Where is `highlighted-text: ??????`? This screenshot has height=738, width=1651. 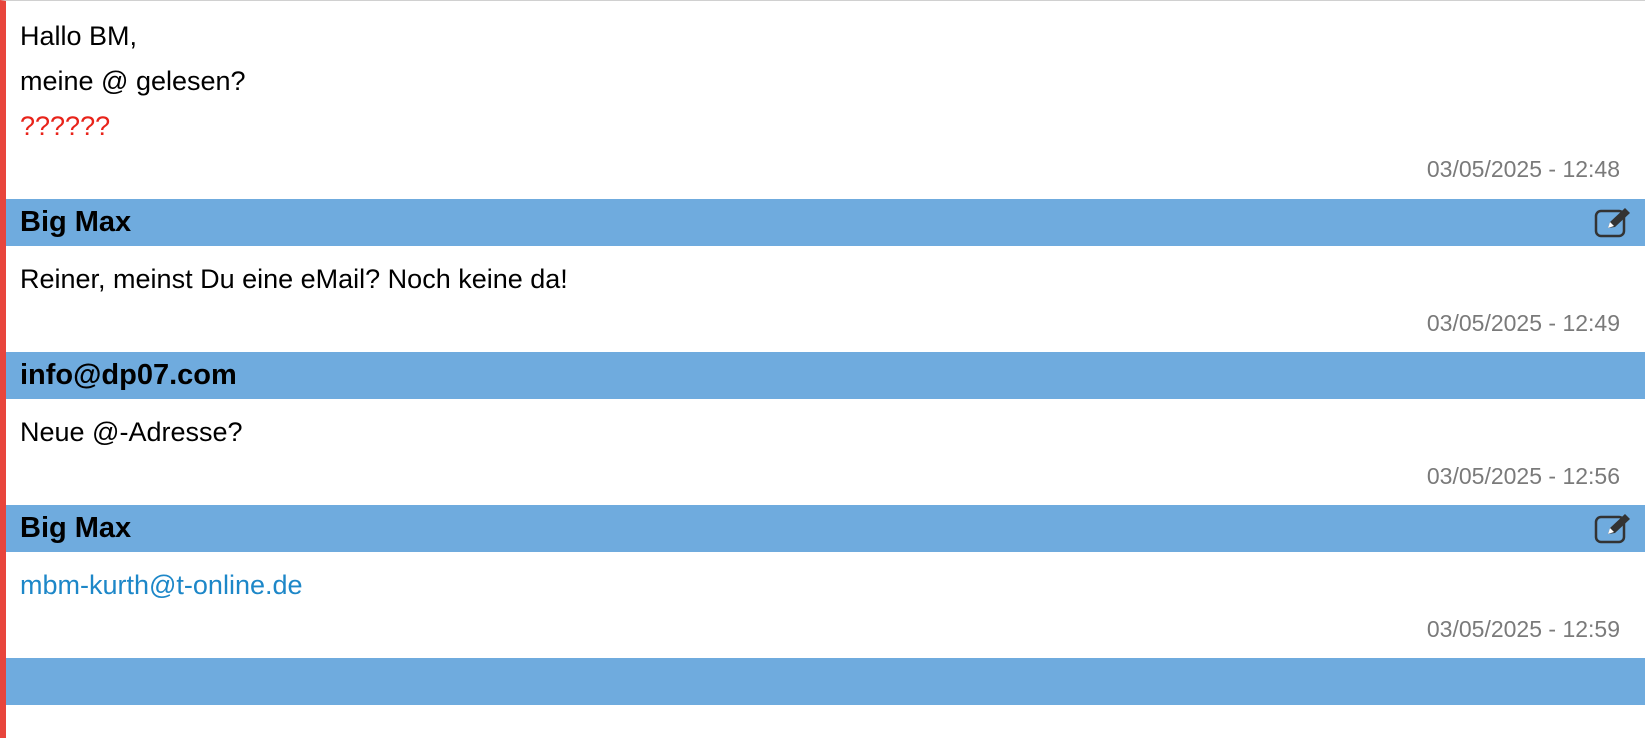 highlighted-text: ?????? is located at coordinates (65, 126).